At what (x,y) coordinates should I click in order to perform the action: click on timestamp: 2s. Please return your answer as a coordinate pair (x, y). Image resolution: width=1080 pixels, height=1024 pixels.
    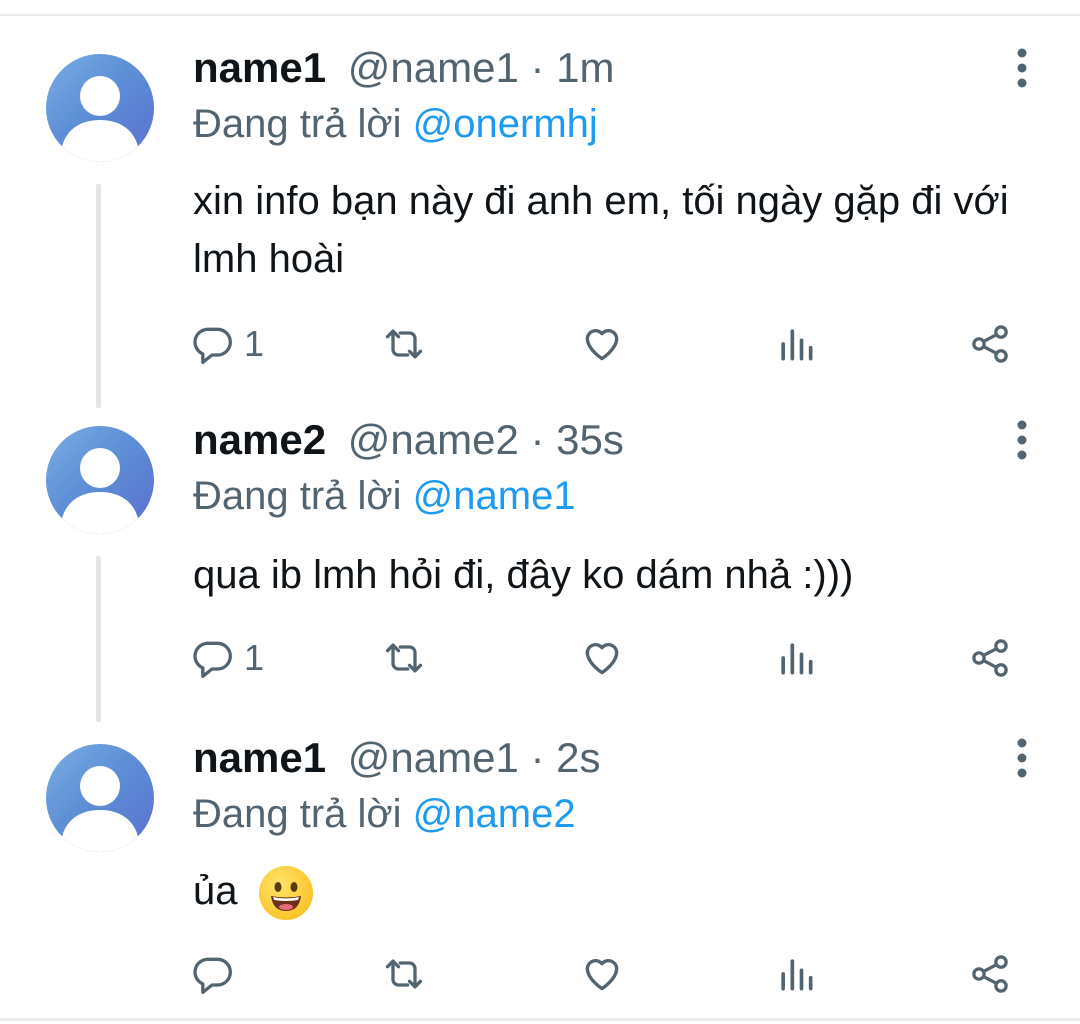
    Looking at the image, I should click on (578, 757).